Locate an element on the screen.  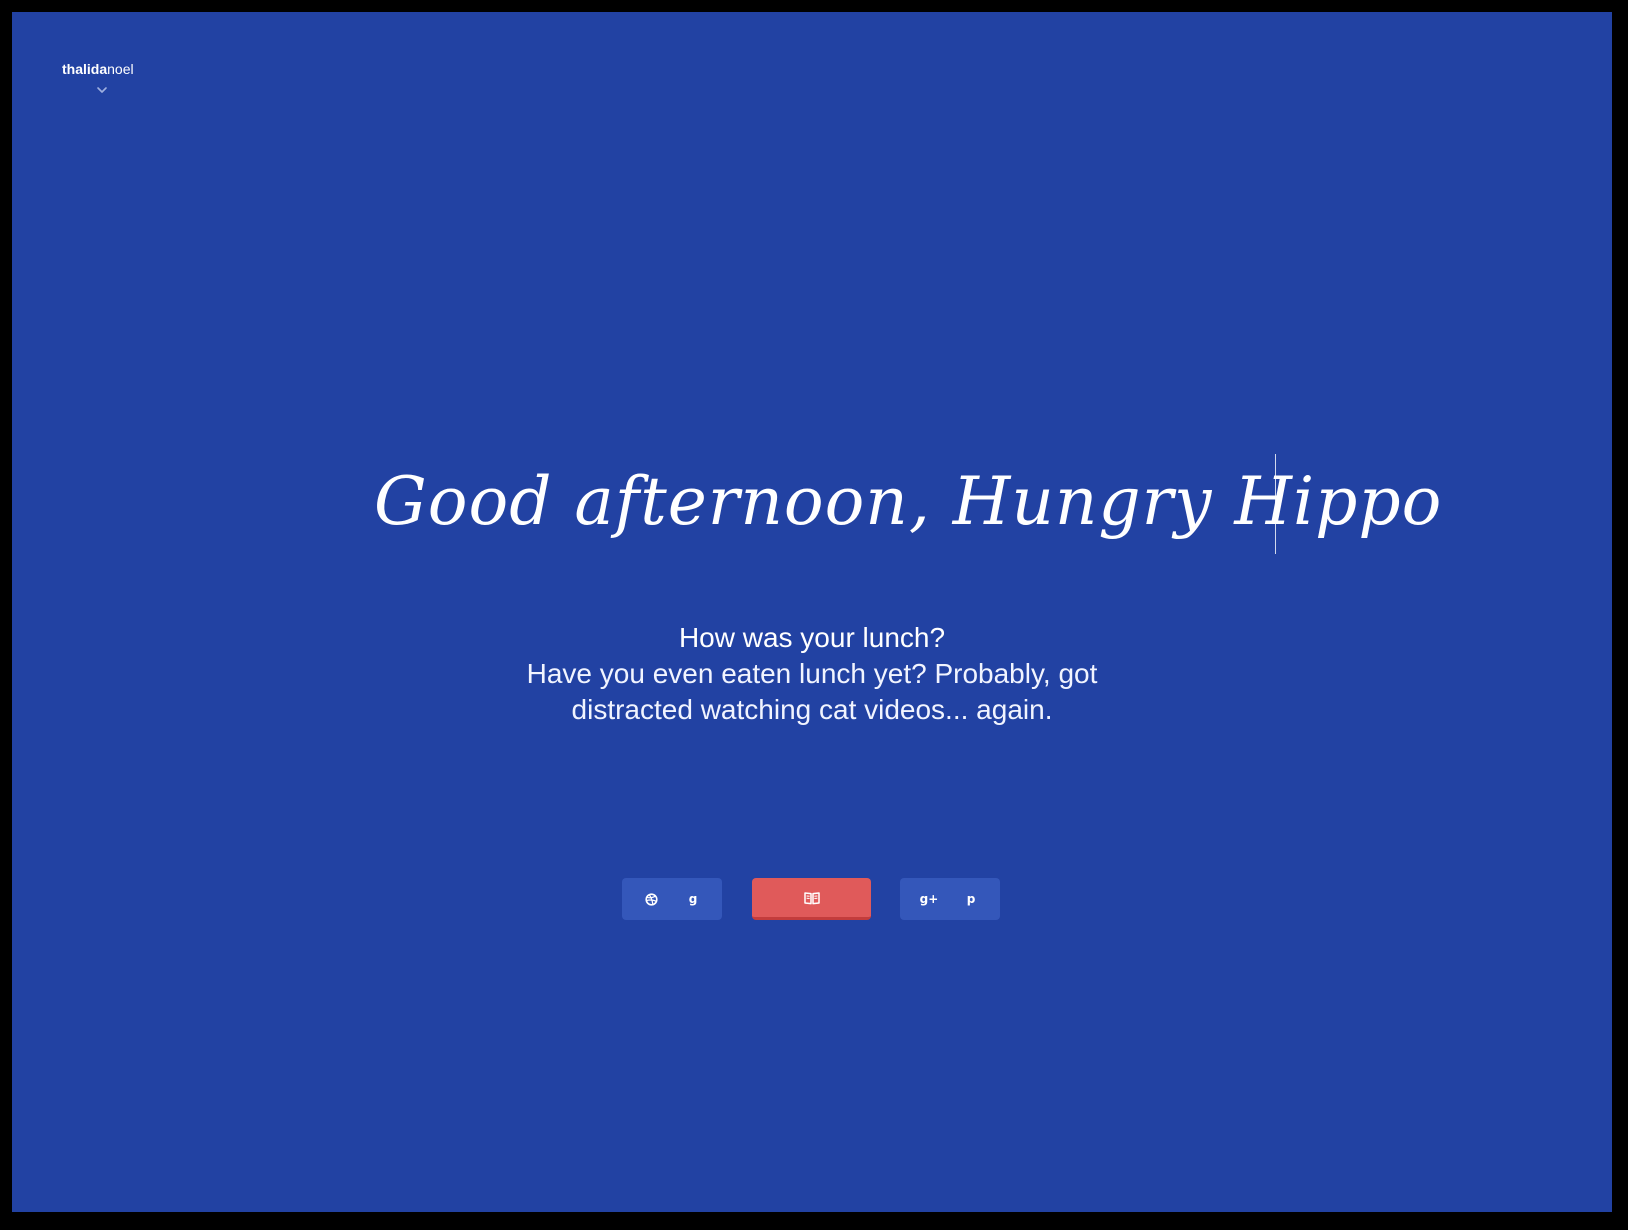
site-logo: thalidanoel is located at coordinates (98, 69).